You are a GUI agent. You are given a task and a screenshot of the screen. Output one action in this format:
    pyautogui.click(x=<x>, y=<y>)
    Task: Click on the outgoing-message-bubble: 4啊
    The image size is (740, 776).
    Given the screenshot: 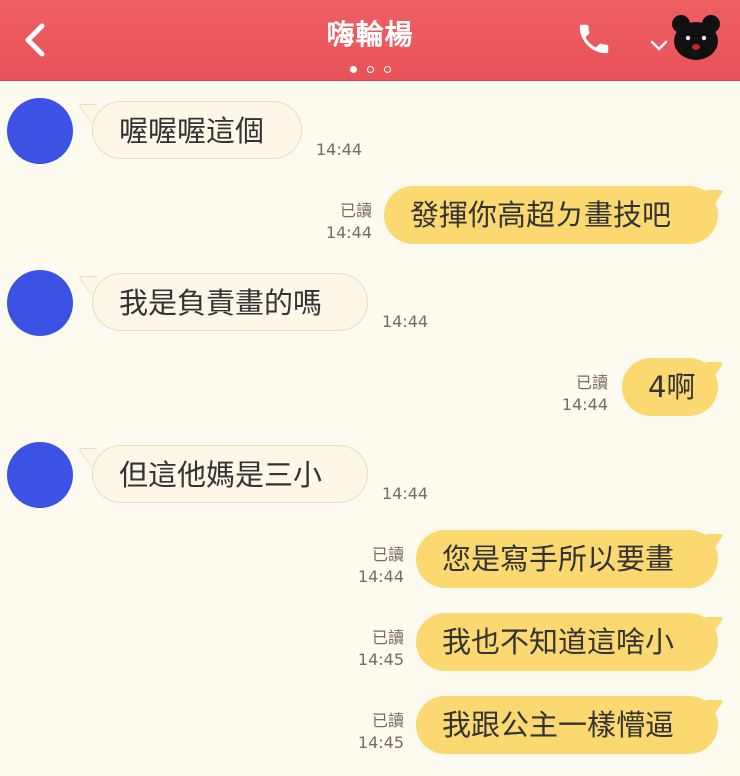 What is the action you would take?
    pyautogui.click(x=670, y=387)
    